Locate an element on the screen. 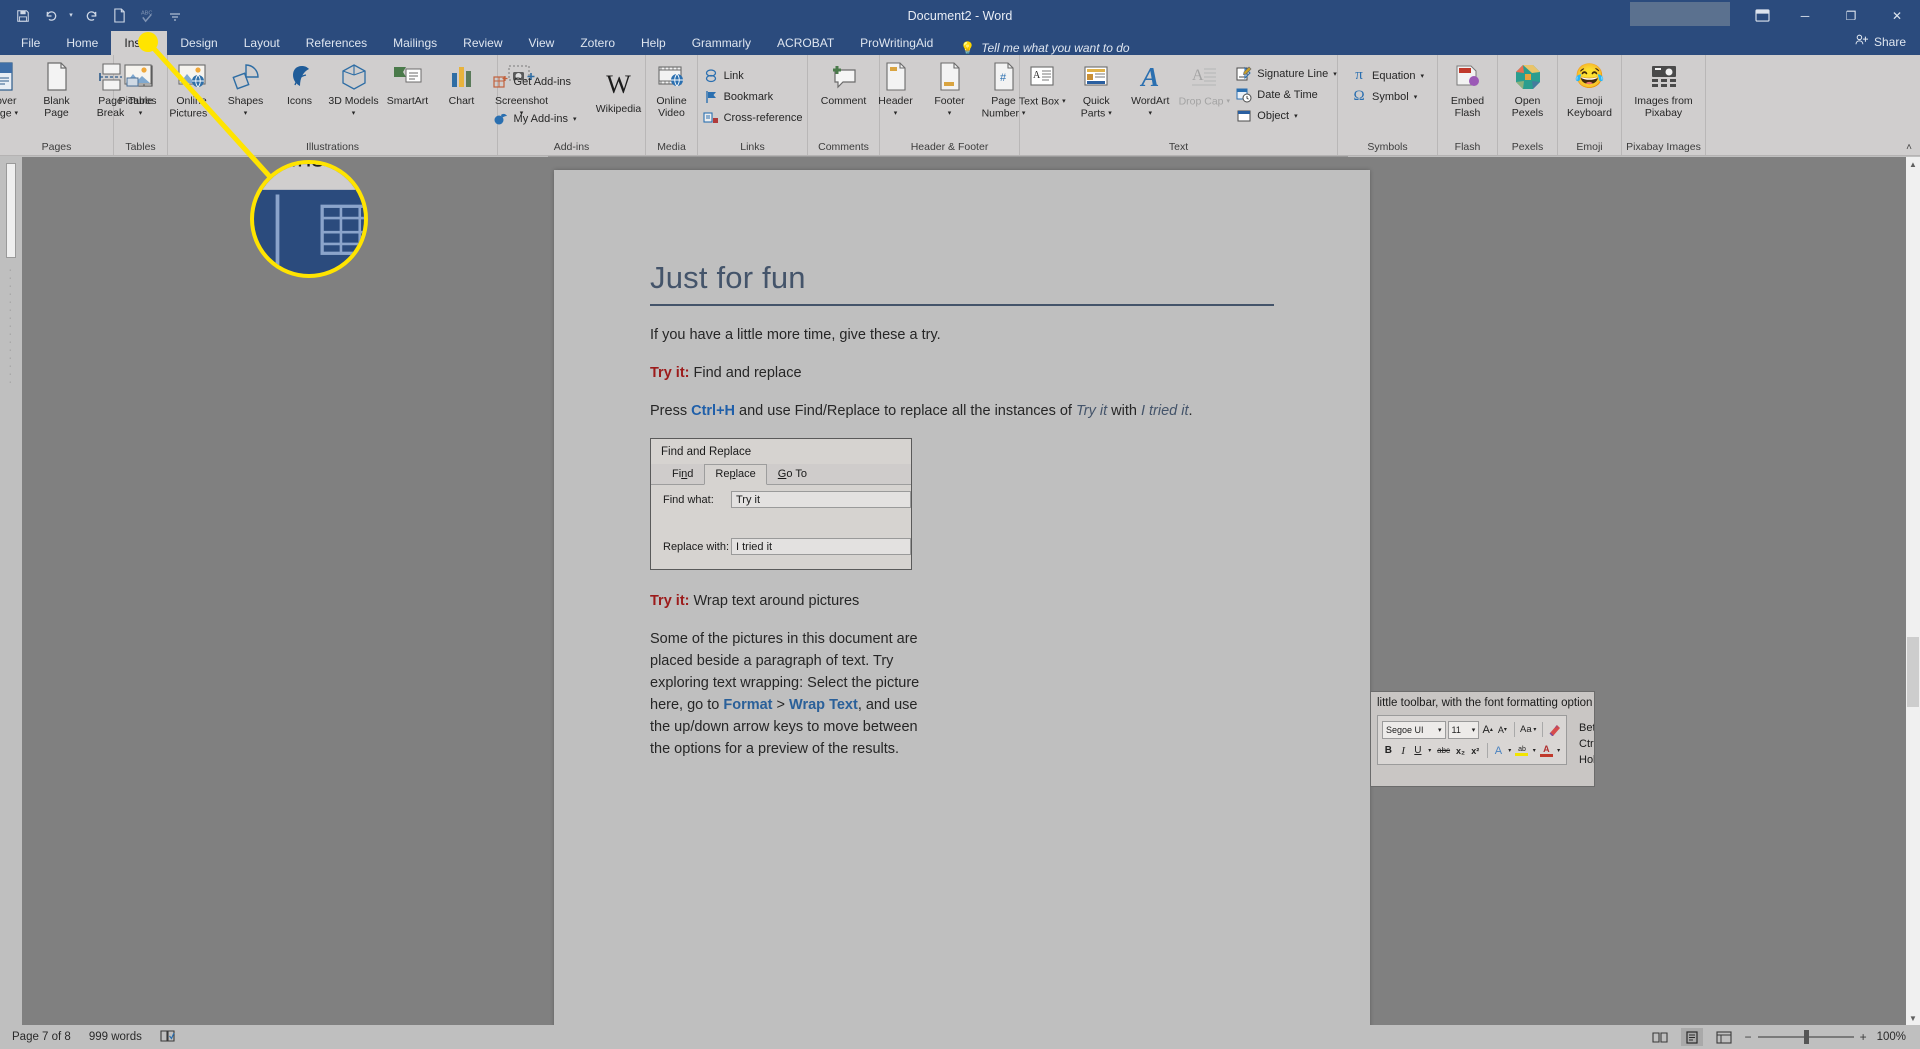  tab-zotero: Zotero is located at coordinates (597, 43).